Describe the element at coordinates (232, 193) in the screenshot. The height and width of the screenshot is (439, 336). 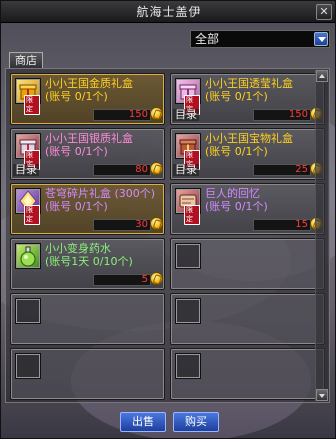
I see `item-name: 巨人的回忆` at that location.